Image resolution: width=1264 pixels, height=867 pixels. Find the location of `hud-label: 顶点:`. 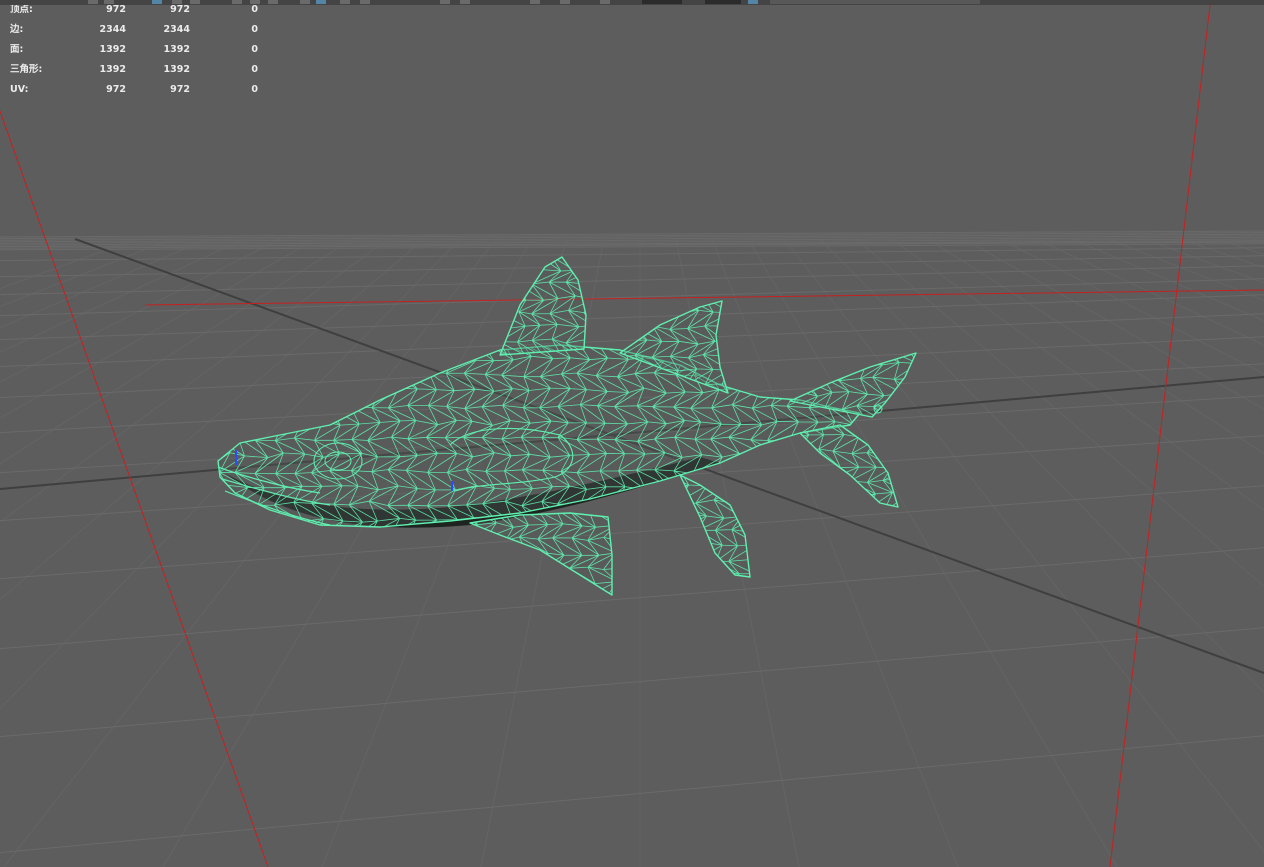

hud-label: 顶点: is located at coordinates (21, 9).